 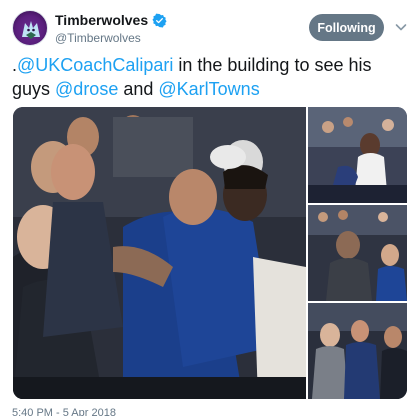 What do you see at coordinates (208, 89) in the screenshot?
I see `mention-karltowns: @KarlTowns` at bounding box center [208, 89].